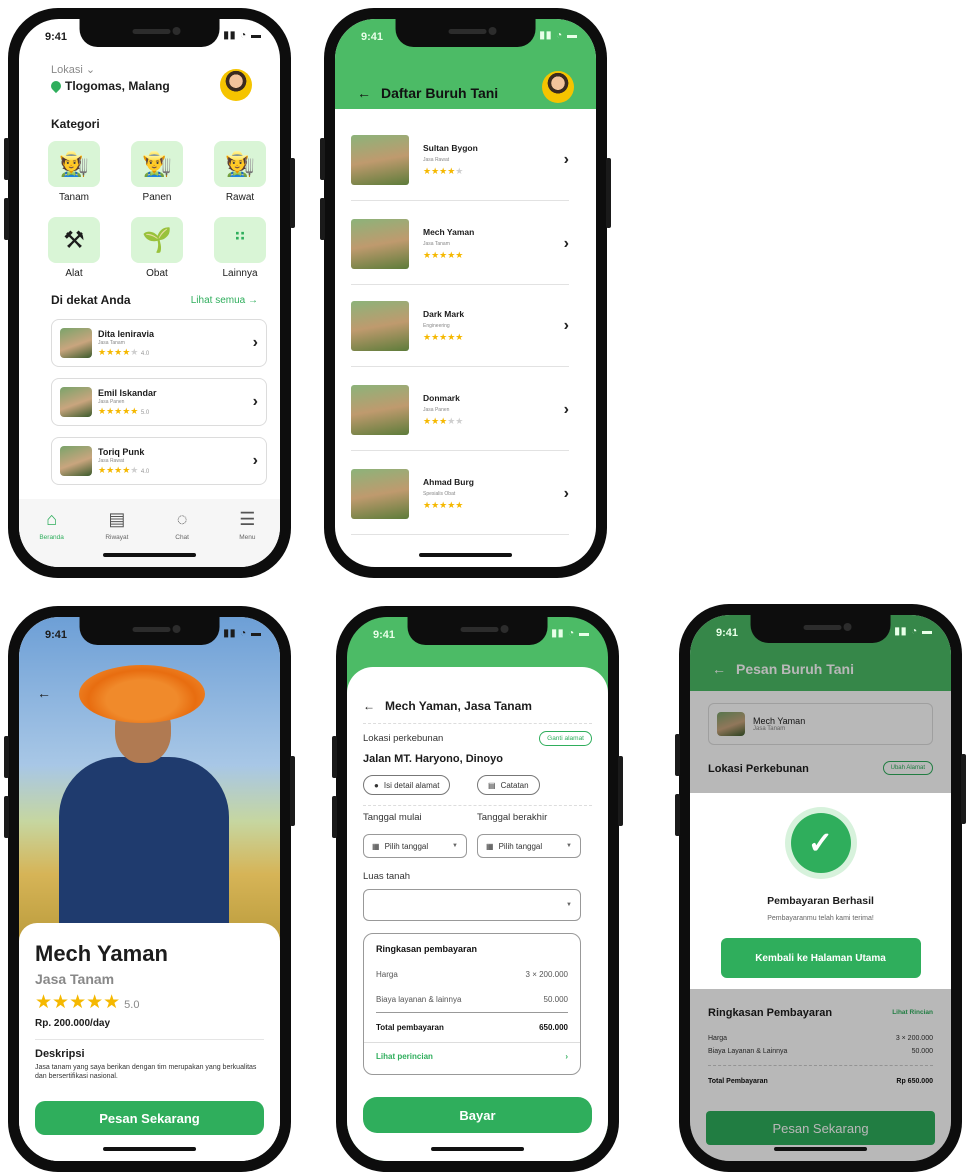 The image size is (967, 1176). What do you see at coordinates (60, 1054) in the screenshot?
I see `description-title: Deskripsi` at bounding box center [60, 1054].